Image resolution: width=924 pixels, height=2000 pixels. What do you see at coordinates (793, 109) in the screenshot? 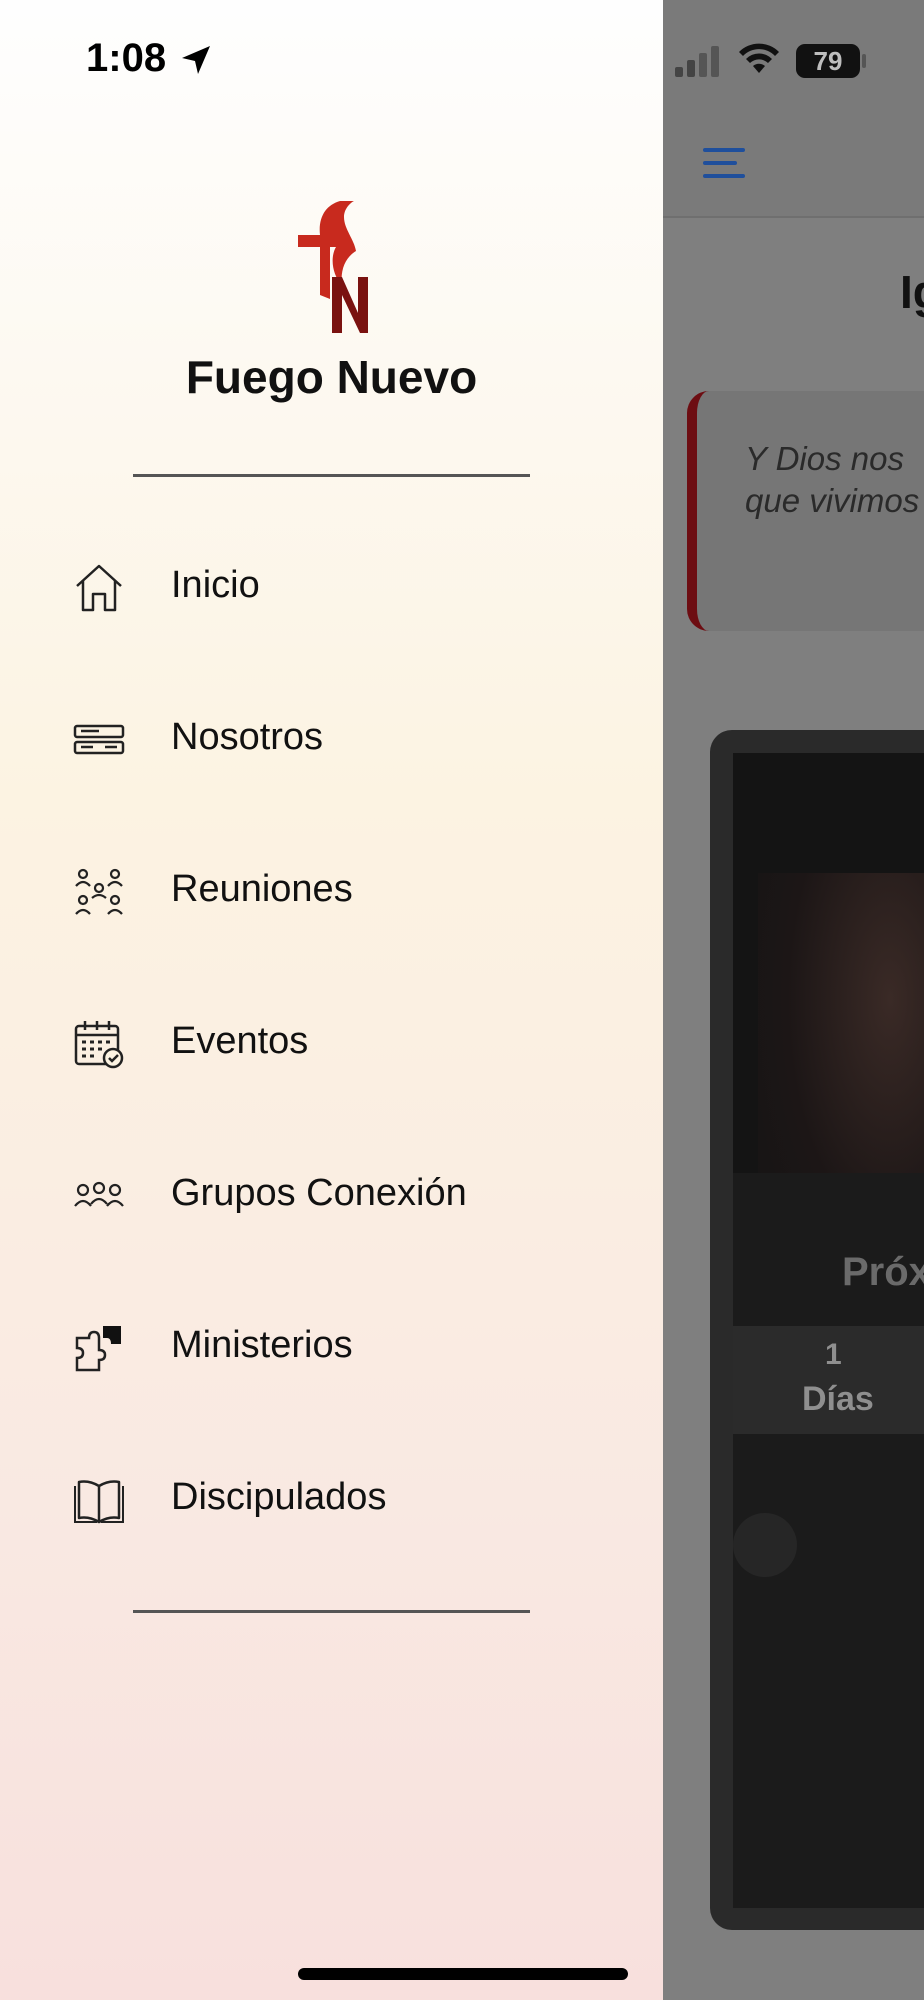
I see `app-header` at bounding box center [793, 109].